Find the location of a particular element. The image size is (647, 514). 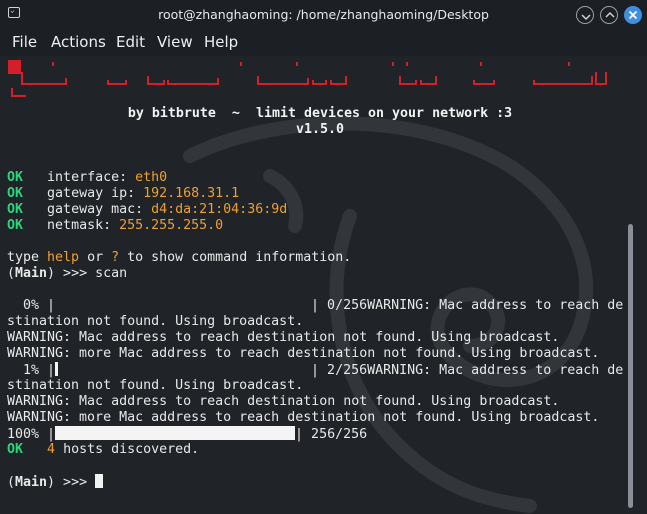

status-gateway-ip: OK gateway ip: 192.168.31.1 is located at coordinates (123, 194).